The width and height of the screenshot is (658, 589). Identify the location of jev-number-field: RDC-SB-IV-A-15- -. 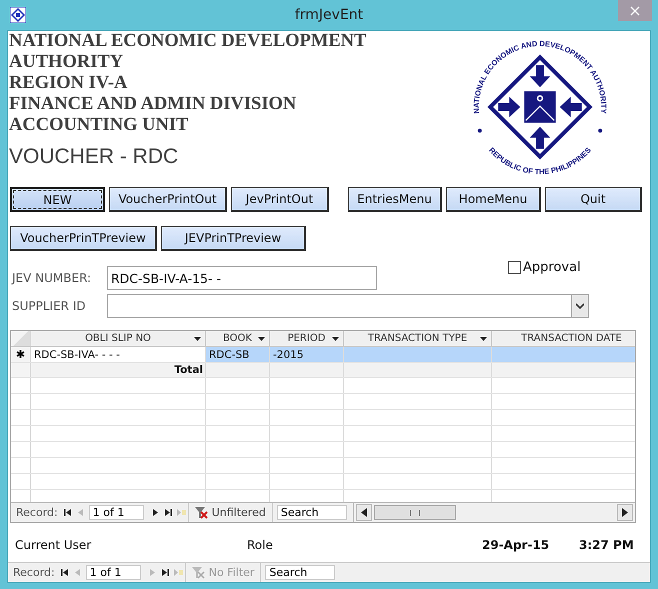
(242, 278).